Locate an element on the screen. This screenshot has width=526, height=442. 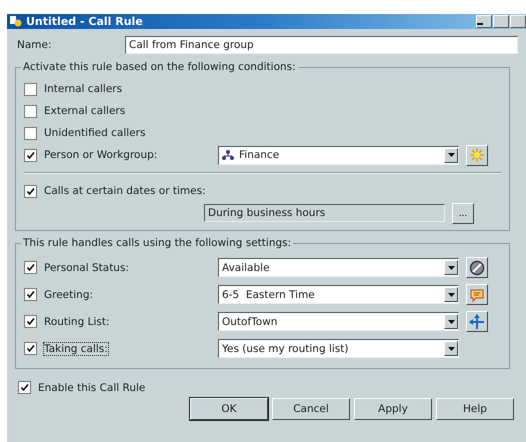
dropdown: Yes (use my routing list) is located at coordinates (338, 348).